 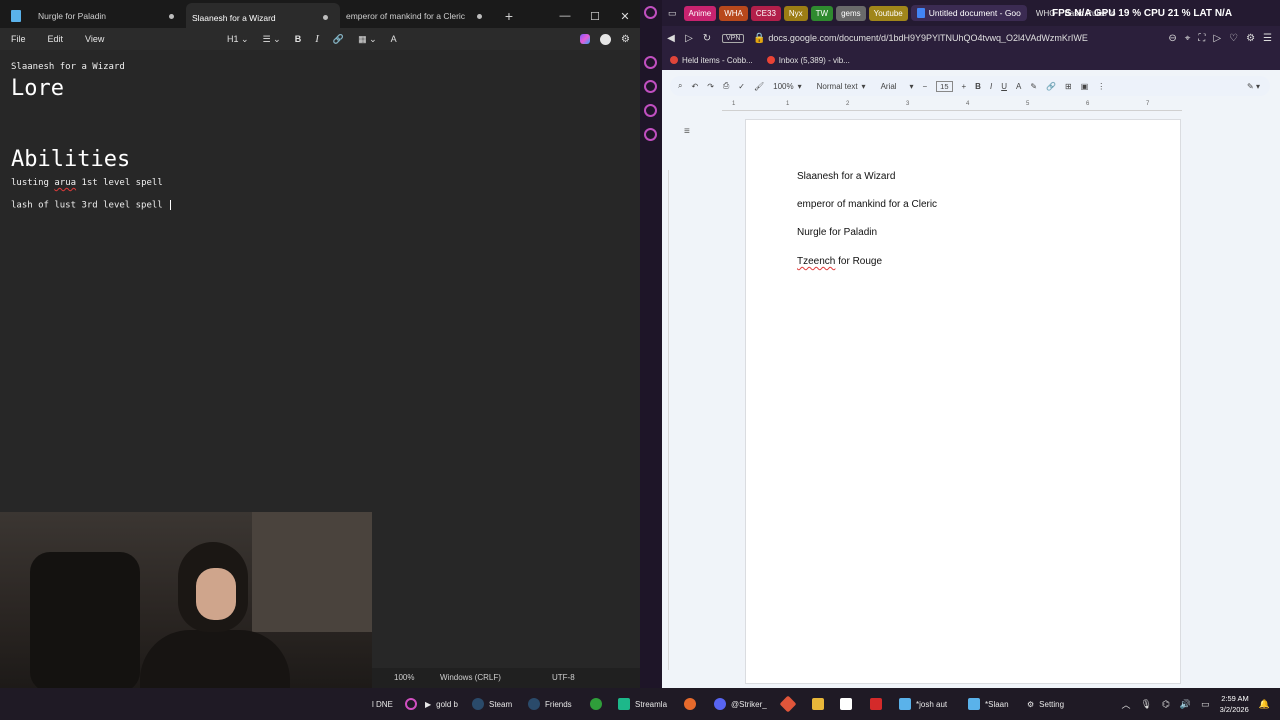 I want to click on print-icon: ⎙, so click(x=726, y=86).